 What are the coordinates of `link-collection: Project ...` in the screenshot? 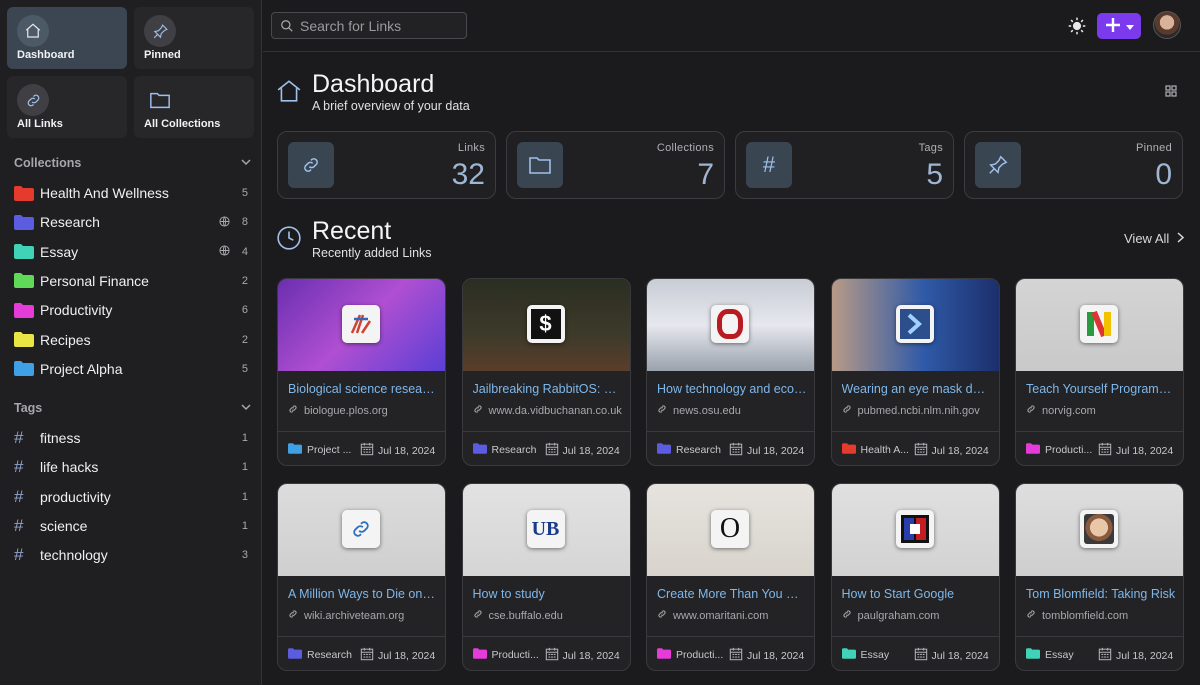 It's located at (319, 450).